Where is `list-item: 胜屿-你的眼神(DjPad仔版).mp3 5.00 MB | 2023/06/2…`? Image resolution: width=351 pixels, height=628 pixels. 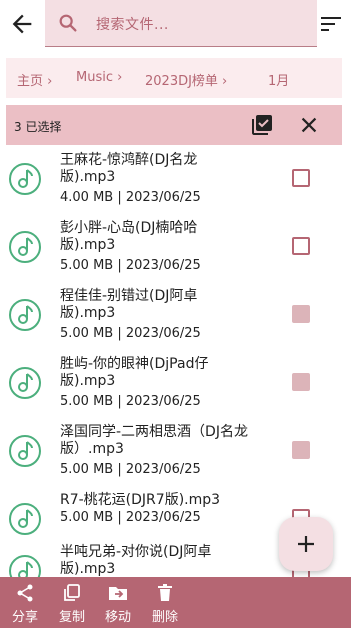
list-item: 胜屿-你的眼神(DjPad仔版).mp3 5.00 MB | 2023/06/2… is located at coordinates (175, 388).